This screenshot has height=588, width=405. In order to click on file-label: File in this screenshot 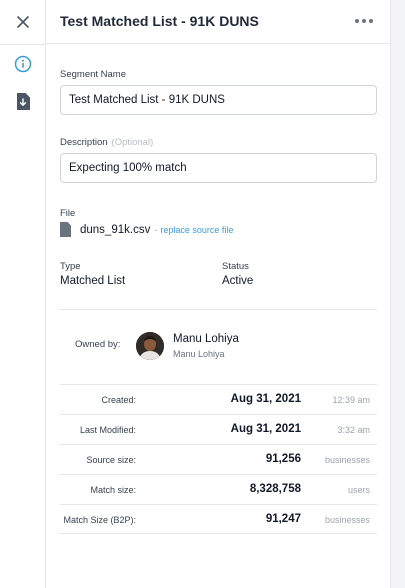, I will do `click(68, 213)`.